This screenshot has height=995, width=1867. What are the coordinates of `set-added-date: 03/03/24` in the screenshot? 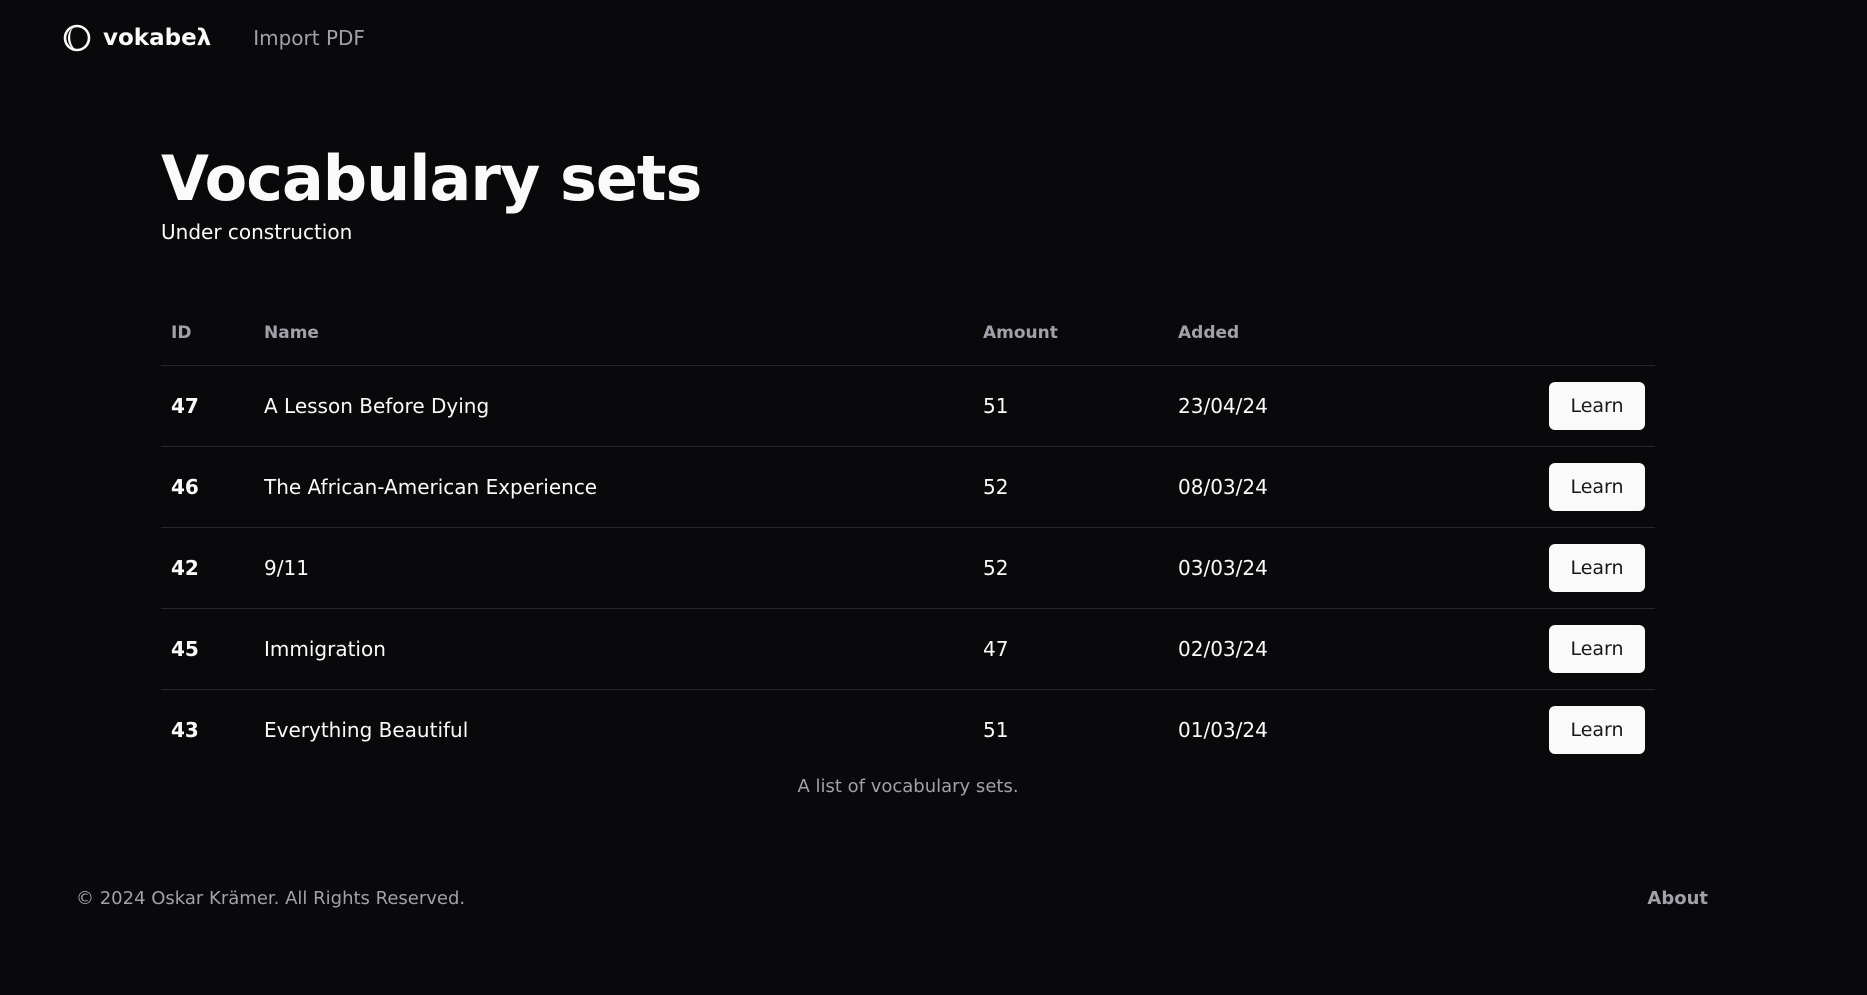 It's located at (1318, 568).